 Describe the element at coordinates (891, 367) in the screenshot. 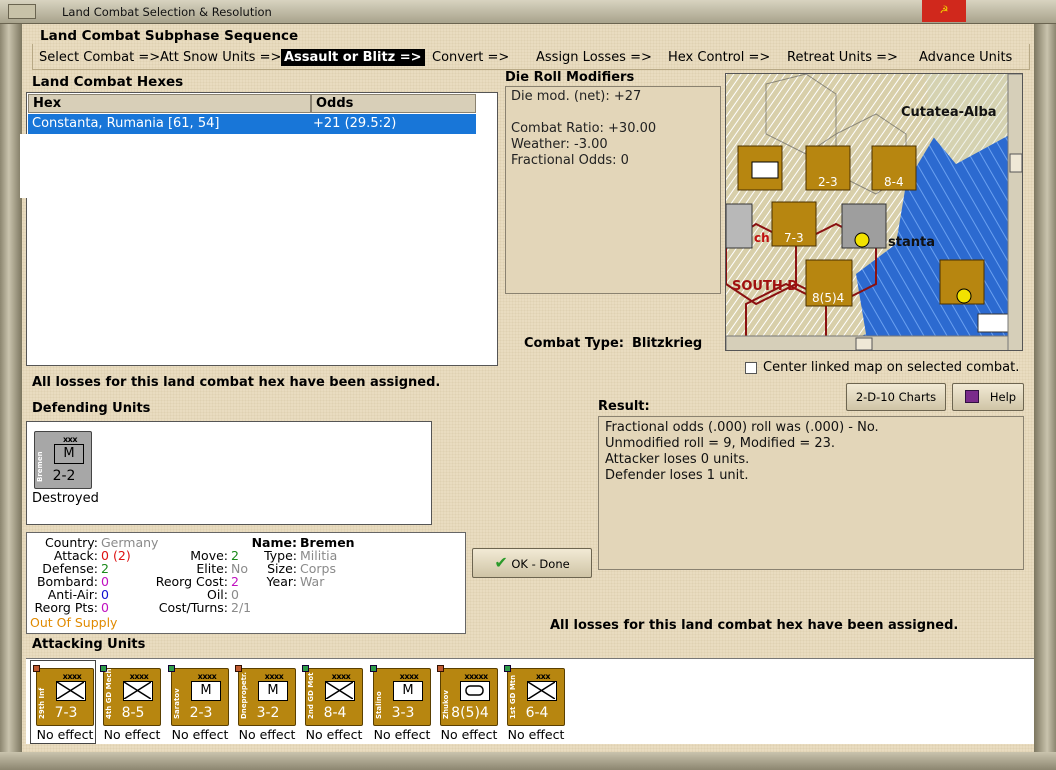

I see `center-map-label: Center linked map on selected combat.` at that location.